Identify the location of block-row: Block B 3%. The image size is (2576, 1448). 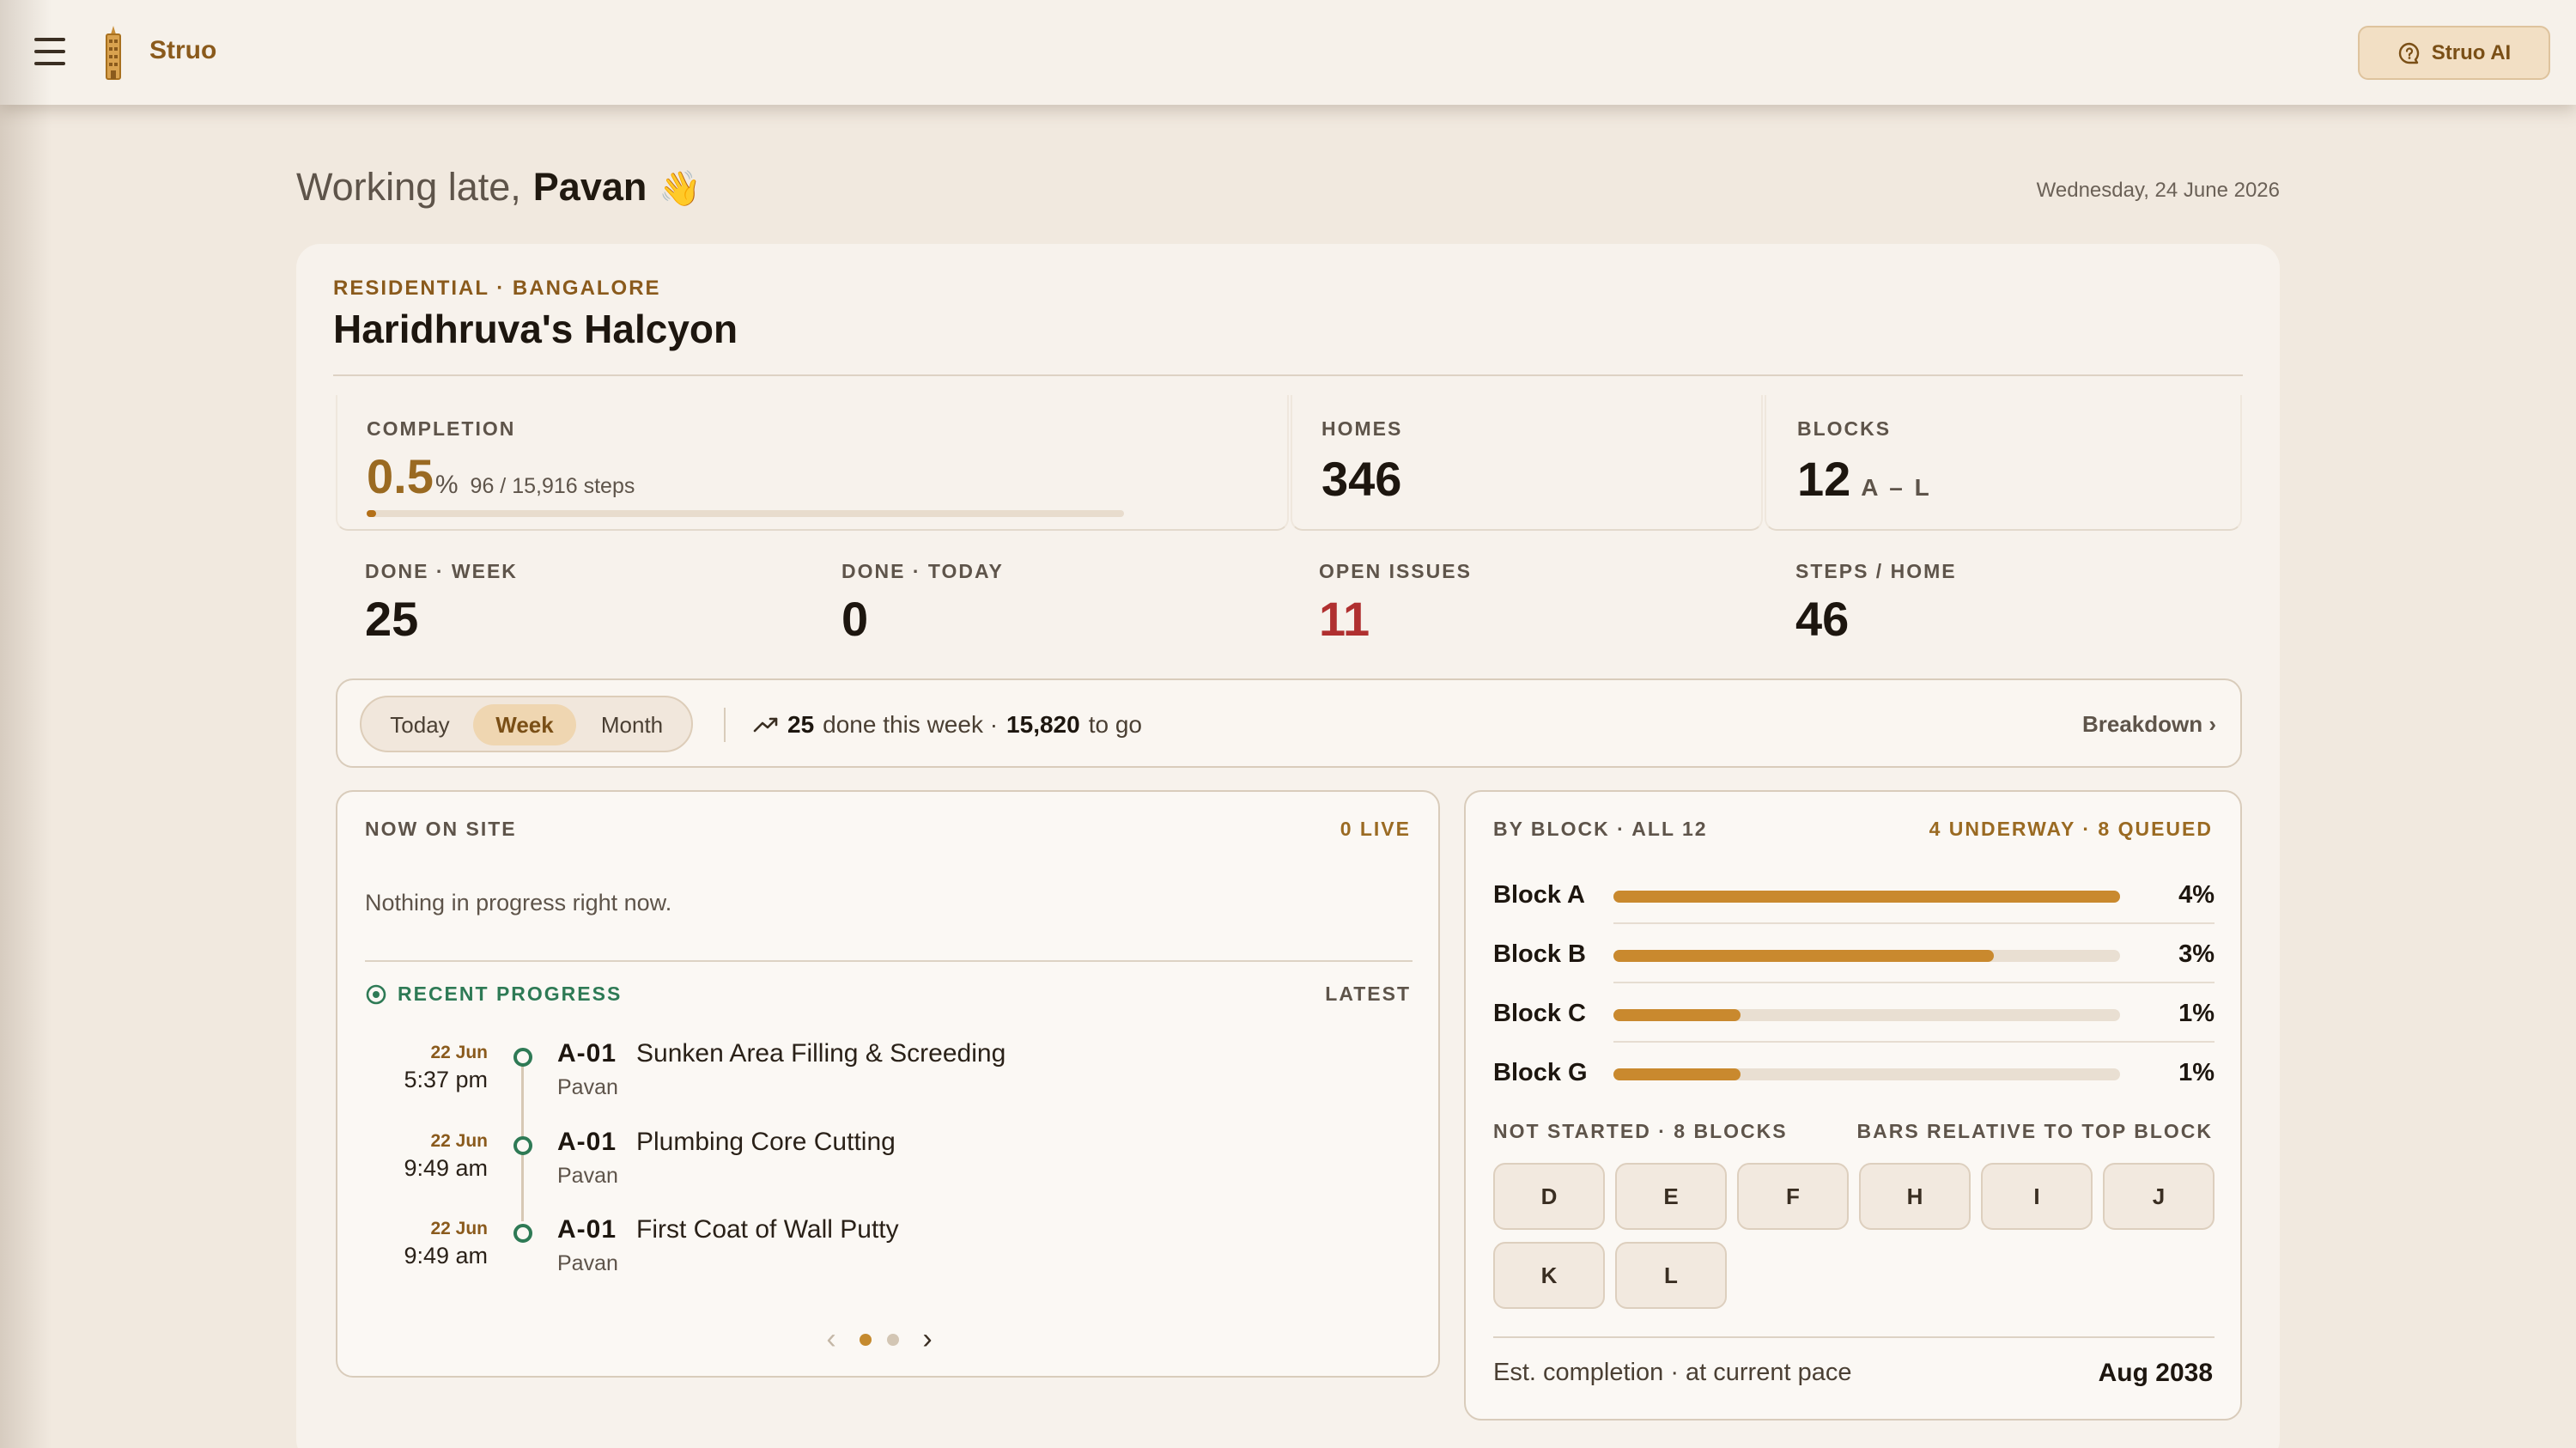
(1854, 954).